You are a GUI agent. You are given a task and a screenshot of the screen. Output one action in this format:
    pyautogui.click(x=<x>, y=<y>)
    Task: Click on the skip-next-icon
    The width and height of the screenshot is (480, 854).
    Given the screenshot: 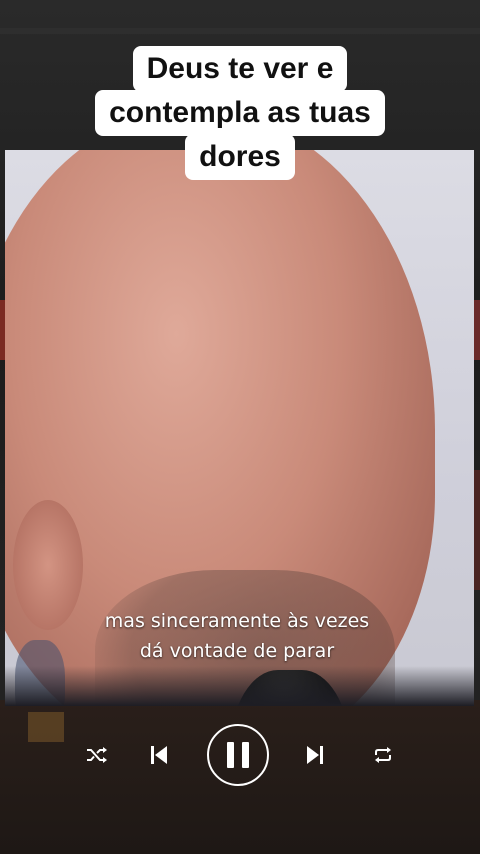 What is the action you would take?
    pyautogui.click(x=315, y=755)
    